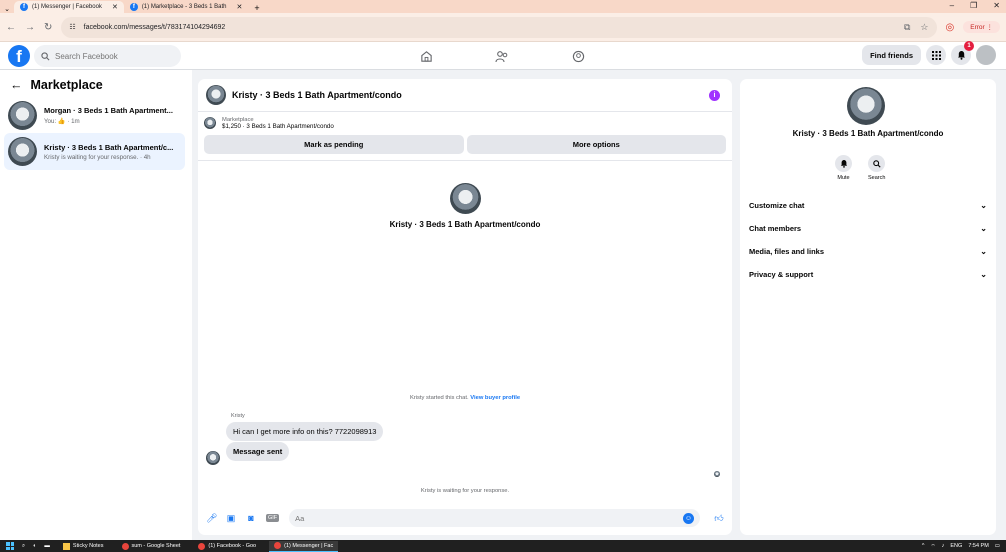 Image resolution: width=1006 pixels, height=552 pixels. What do you see at coordinates (216, 95) in the screenshot?
I see `chat-avatar` at bounding box center [216, 95].